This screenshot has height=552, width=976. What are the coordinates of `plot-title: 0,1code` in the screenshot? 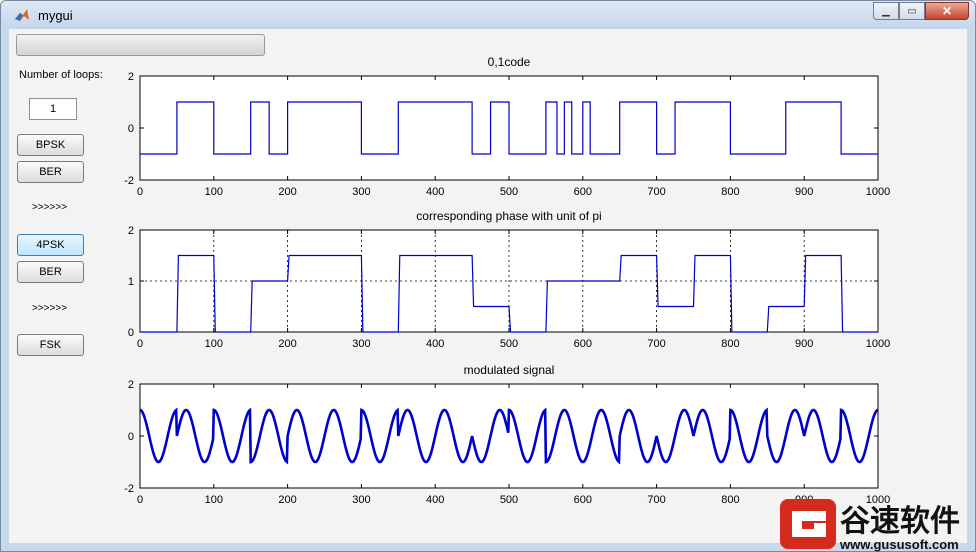 It's located at (509, 62).